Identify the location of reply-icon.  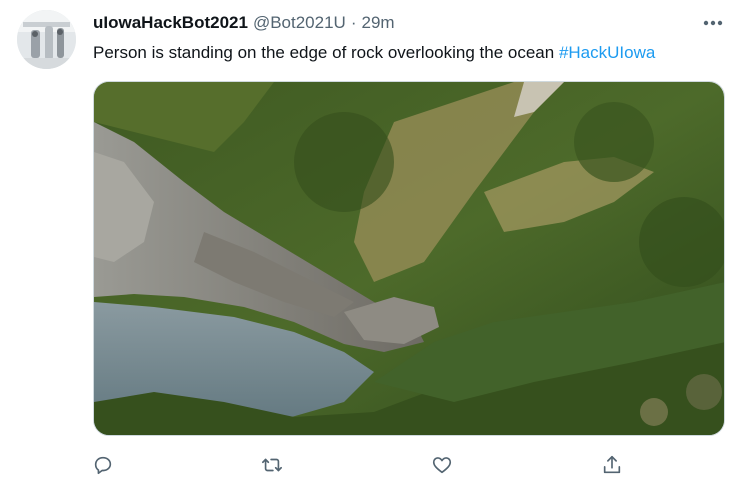
(103, 465).